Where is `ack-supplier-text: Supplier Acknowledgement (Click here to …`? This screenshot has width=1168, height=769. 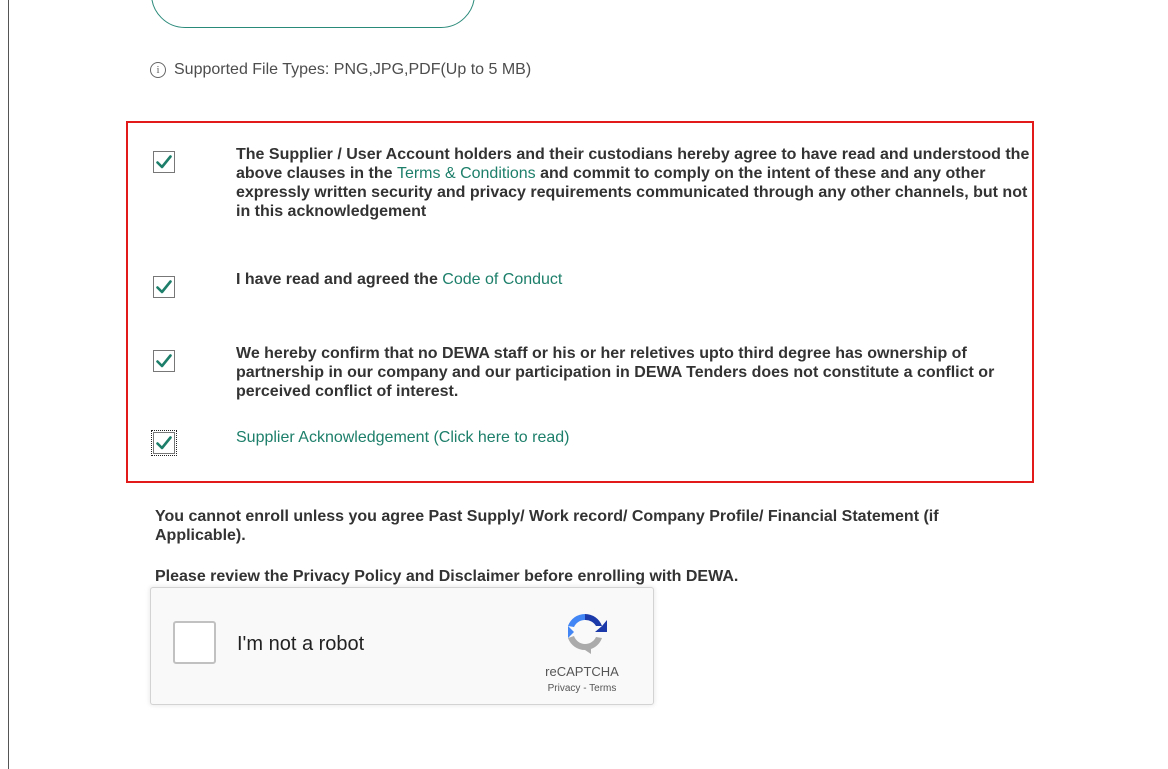 ack-supplier-text: Supplier Acknowledgement (Click here to … is located at coordinates (636, 437).